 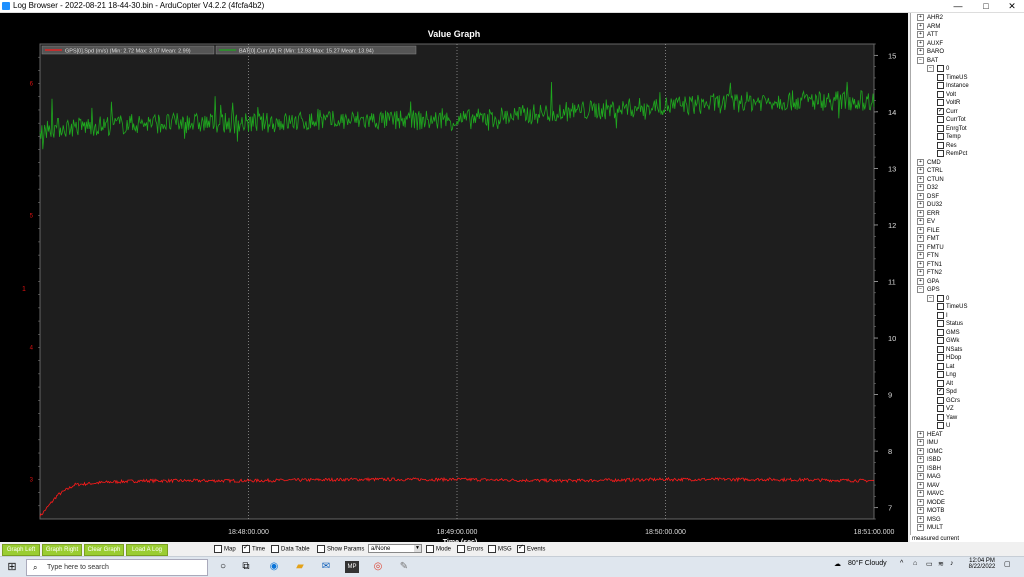 What do you see at coordinates (930, 494) in the screenshot?
I see `tree-item: + MAVC` at bounding box center [930, 494].